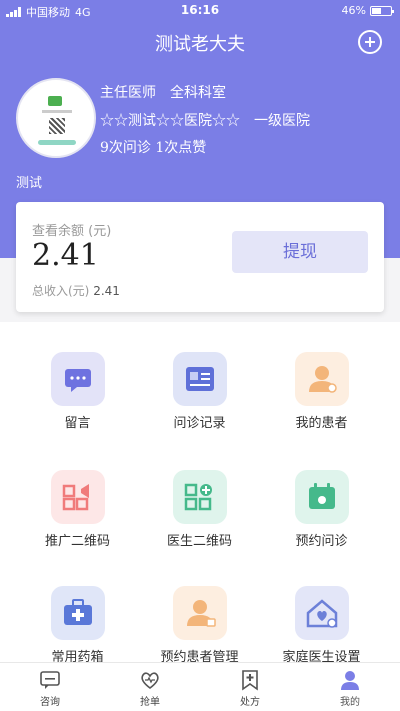 The width and height of the screenshot is (400, 711). I want to click on grid-item-appointment-patients: 预约患者管理, so click(199, 625).